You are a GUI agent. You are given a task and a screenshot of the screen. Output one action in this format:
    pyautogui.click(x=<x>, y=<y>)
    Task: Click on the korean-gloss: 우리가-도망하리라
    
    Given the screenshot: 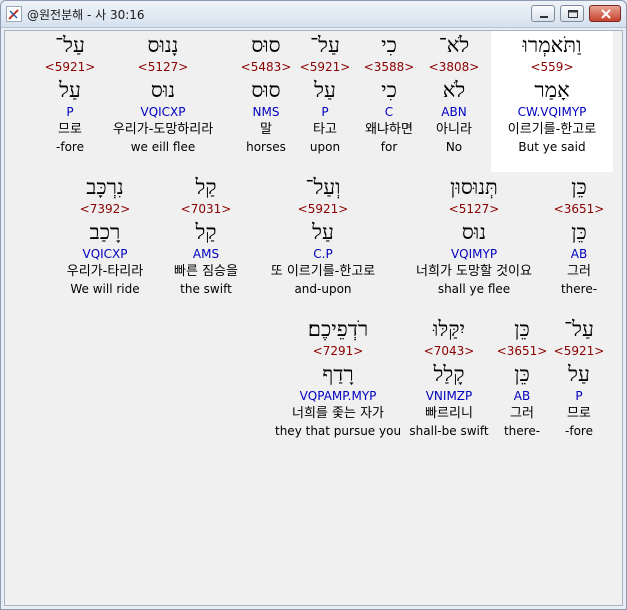 What is the action you would take?
    pyautogui.click(x=163, y=129)
    